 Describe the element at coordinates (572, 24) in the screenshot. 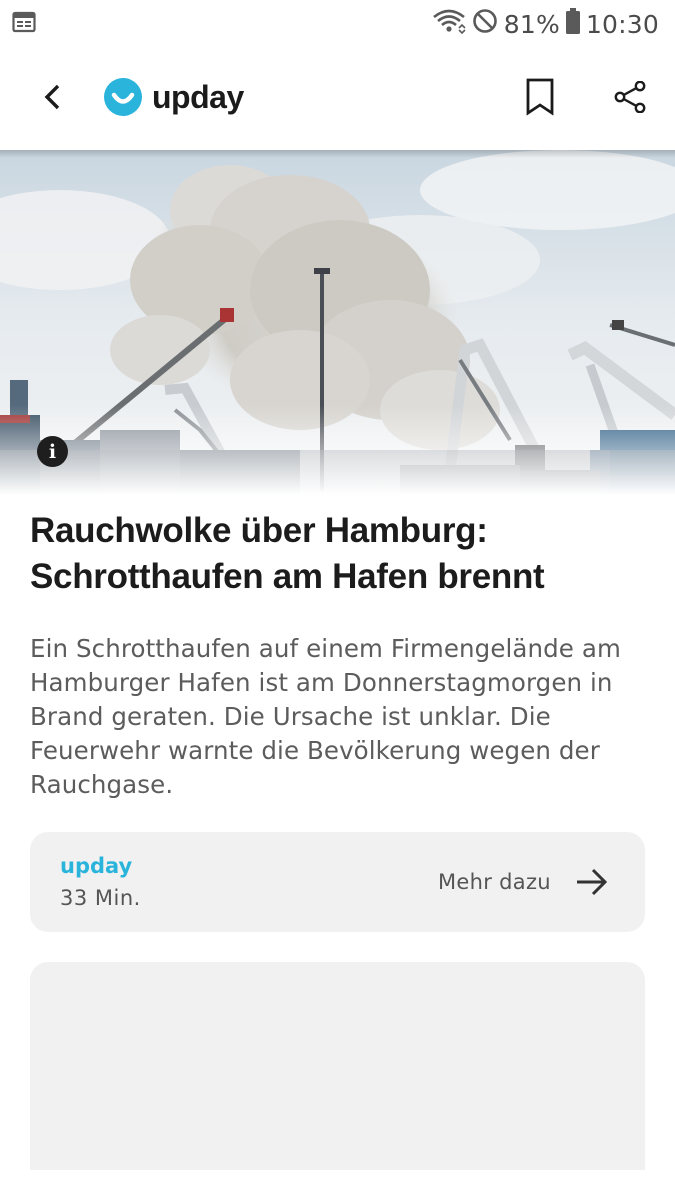

I see `battery-icon` at that location.